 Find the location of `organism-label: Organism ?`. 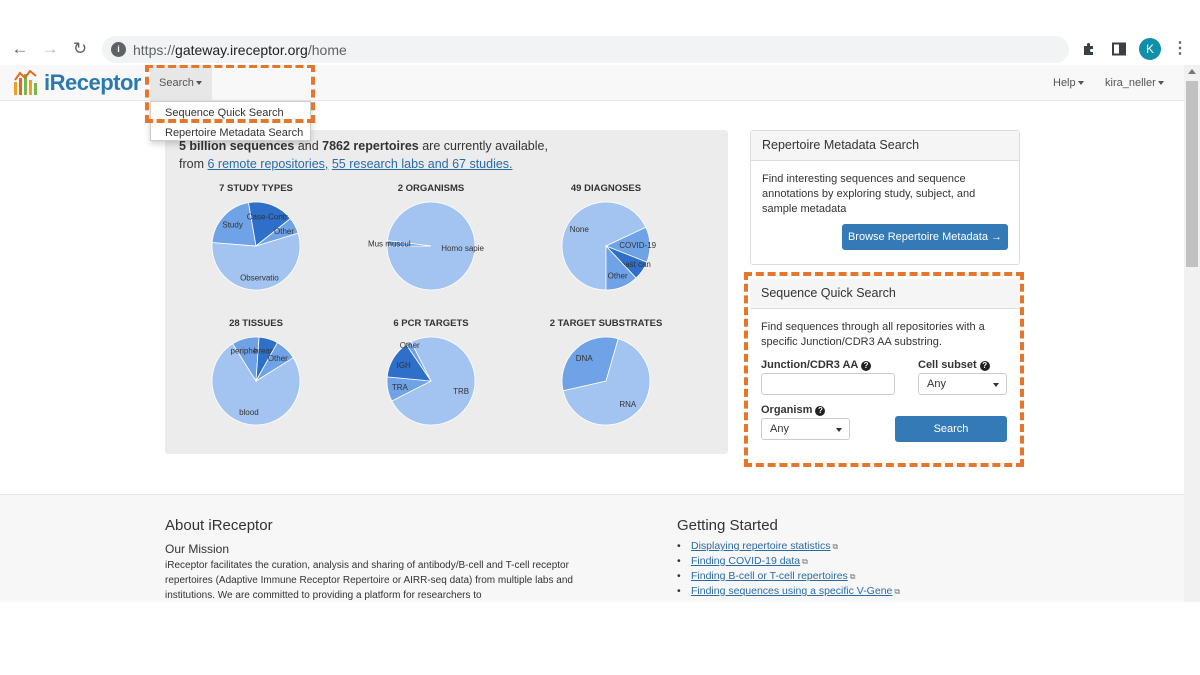

organism-label: Organism ? is located at coordinates (793, 410).